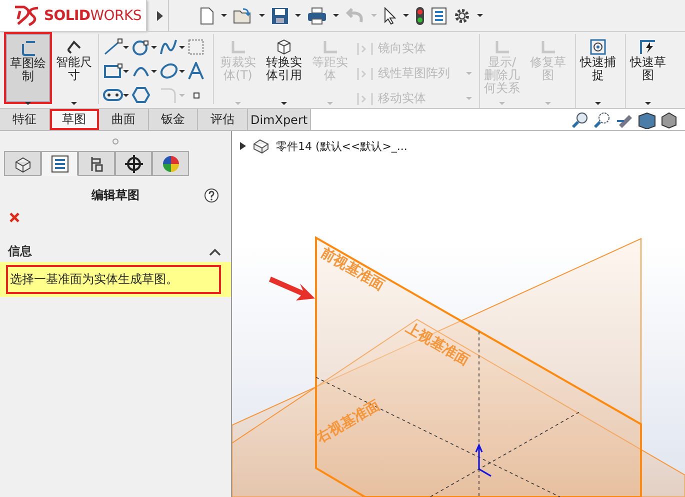 This screenshot has height=497, width=685. What do you see at coordinates (598, 47) in the screenshot?
I see `snap-icon` at bounding box center [598, 47].